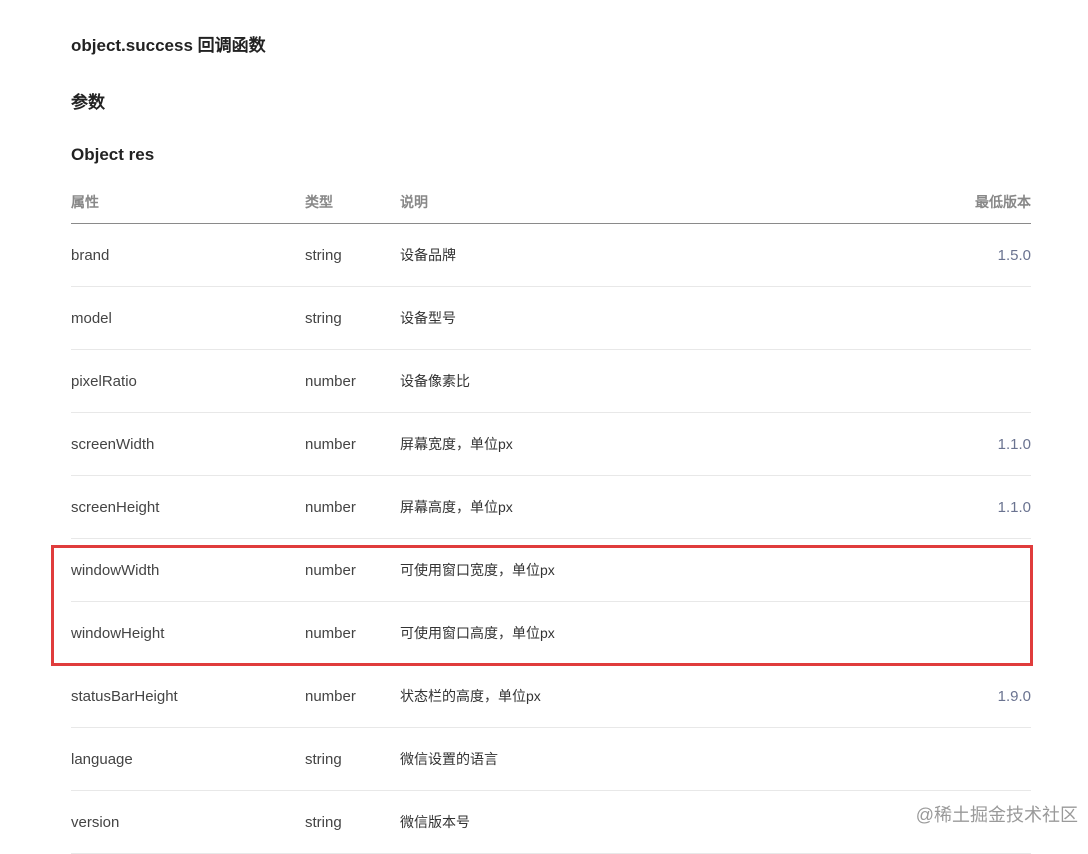 The width and height of the screenshot is (1088, 854). What do you see at coordinates (113, 154) in the screenshot?
I see `object-res-heading: Object res` at bounding box center [113, 154].